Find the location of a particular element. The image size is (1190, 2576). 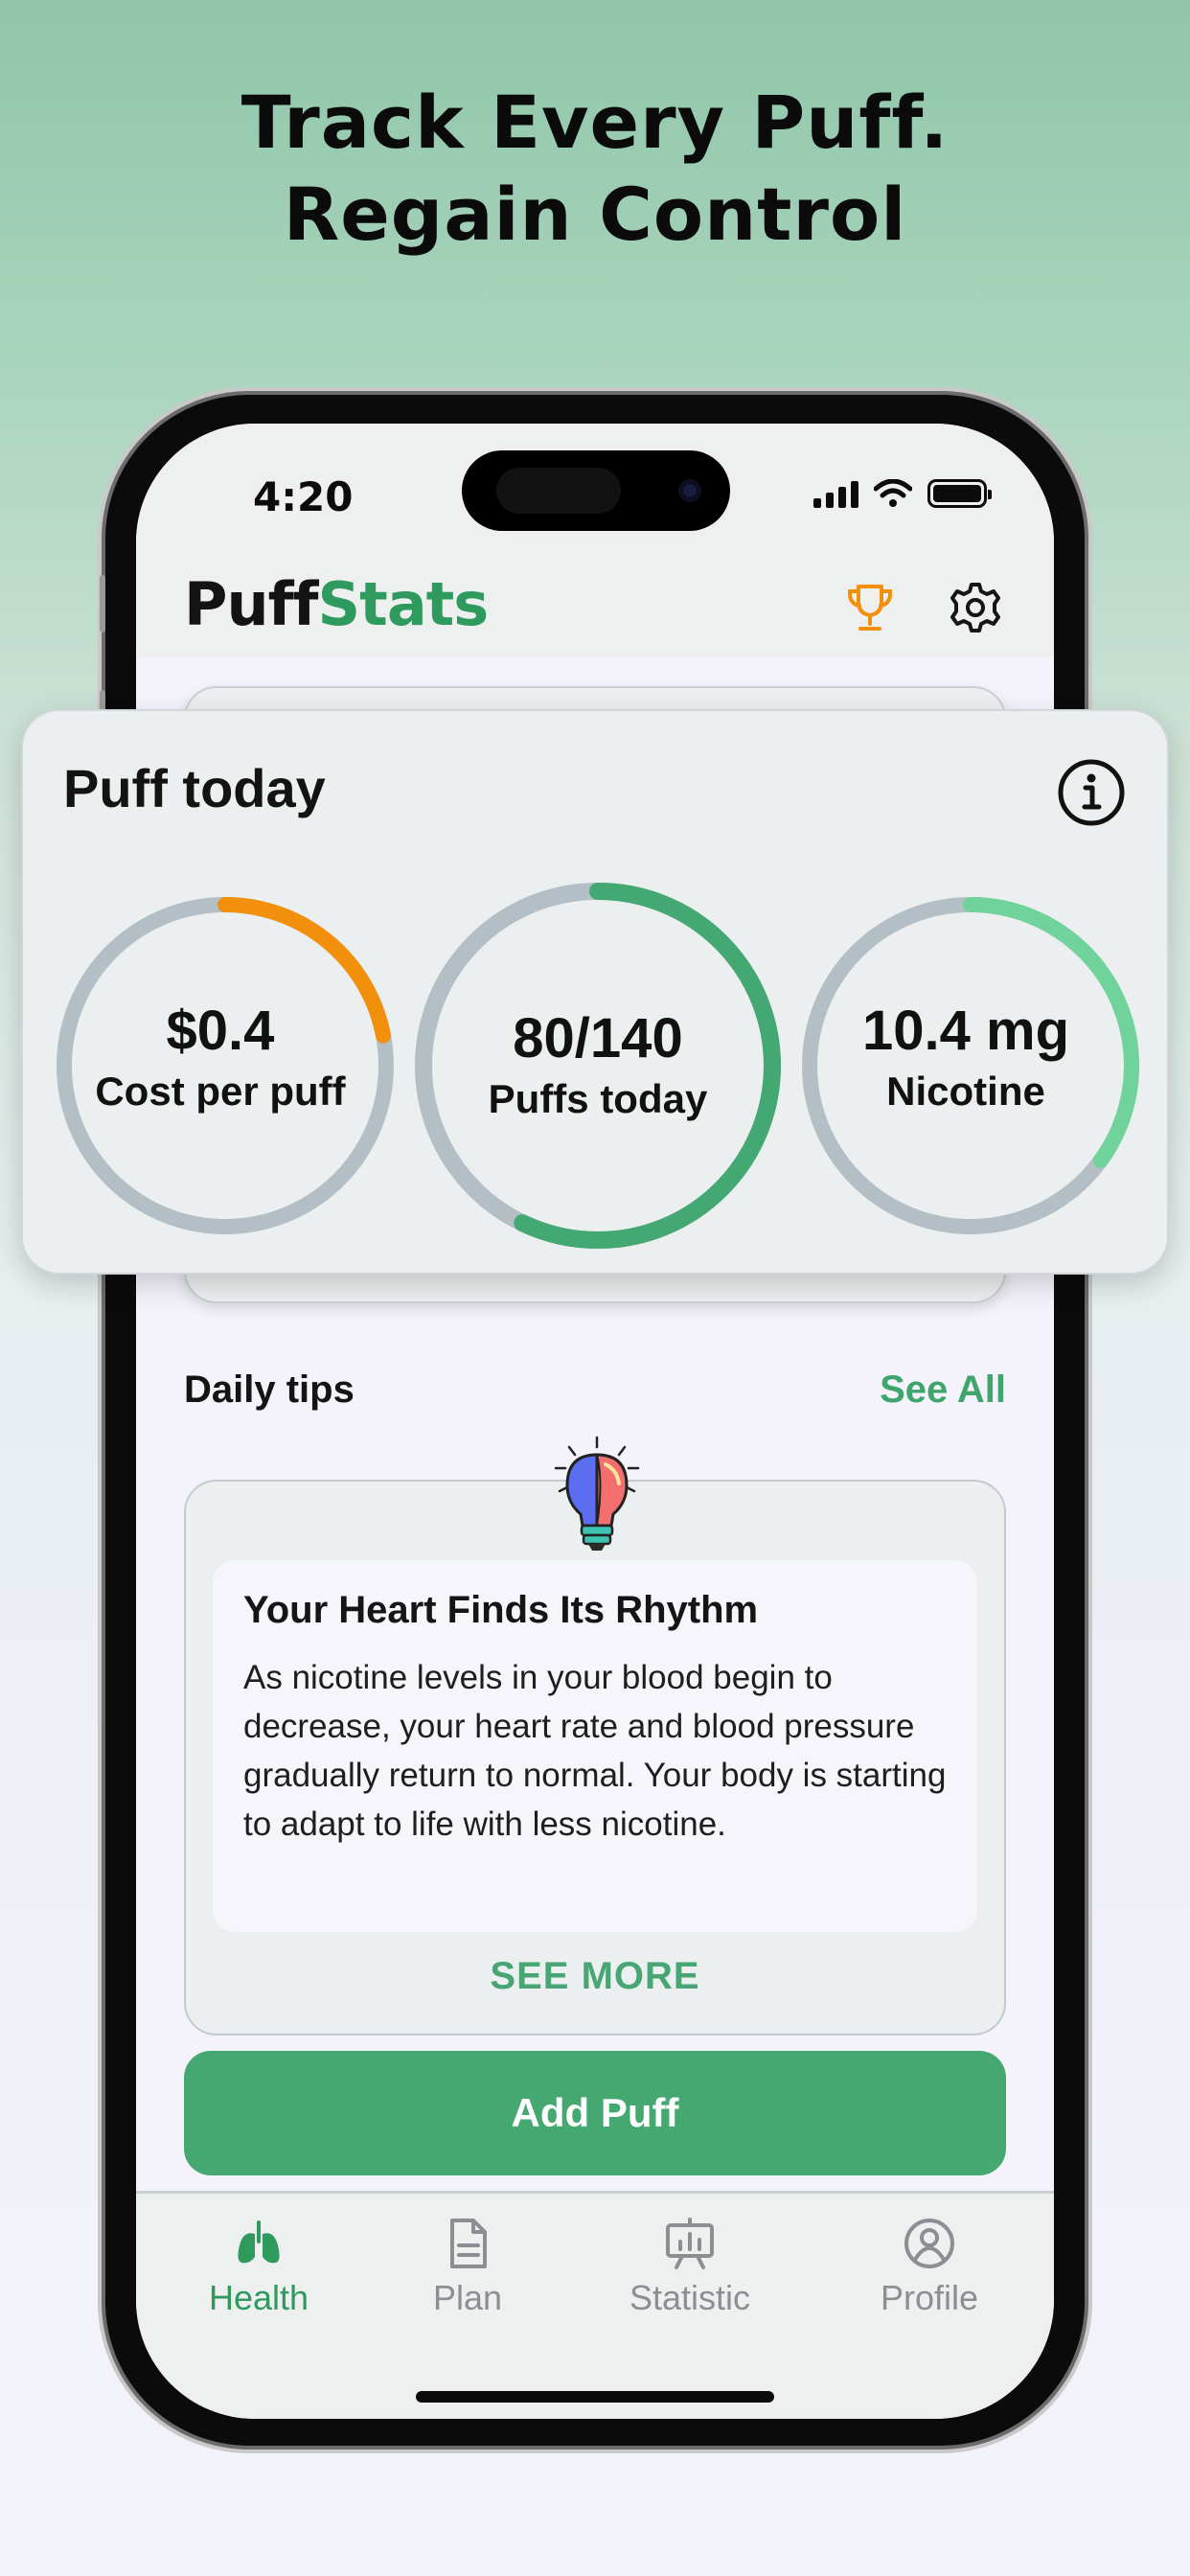

tab-health-label: Health is located at coordinates (258, 2297).